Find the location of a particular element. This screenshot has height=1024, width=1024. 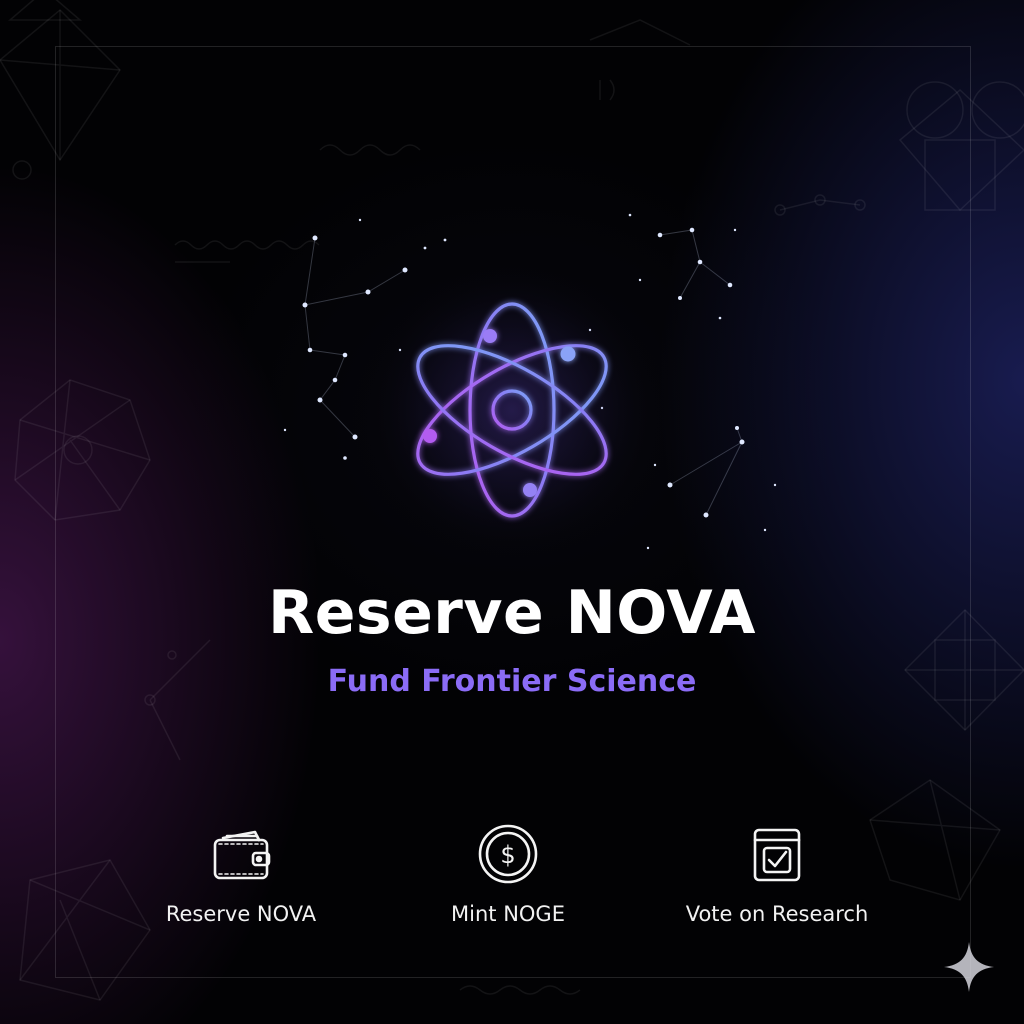

mint-noge-label: Mint NOGE is located at coordinates (508, 914).